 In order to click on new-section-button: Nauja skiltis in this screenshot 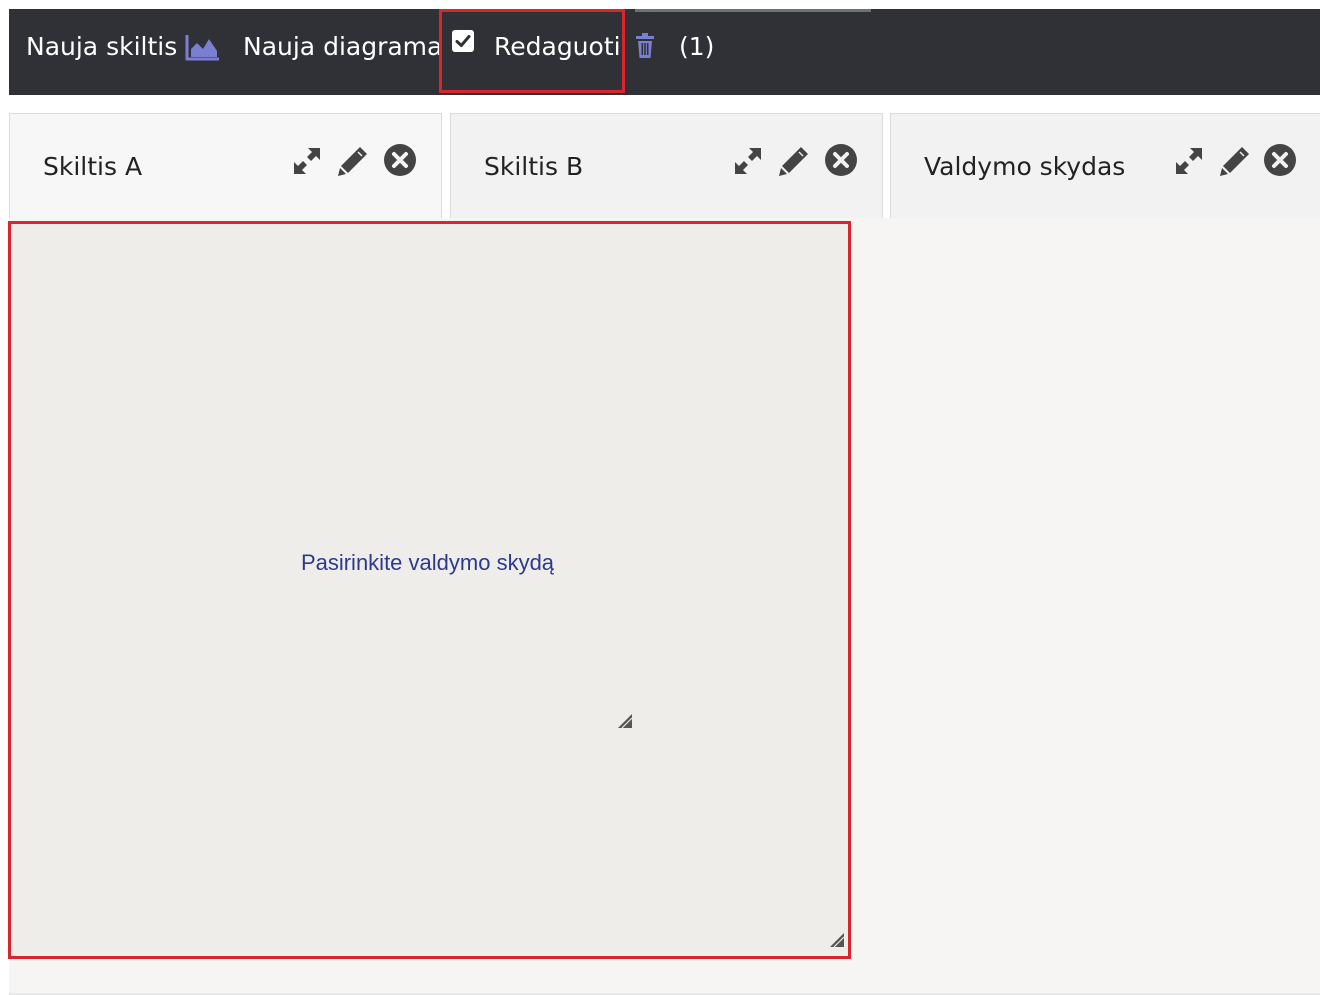, I will do `click(101, 47)`.